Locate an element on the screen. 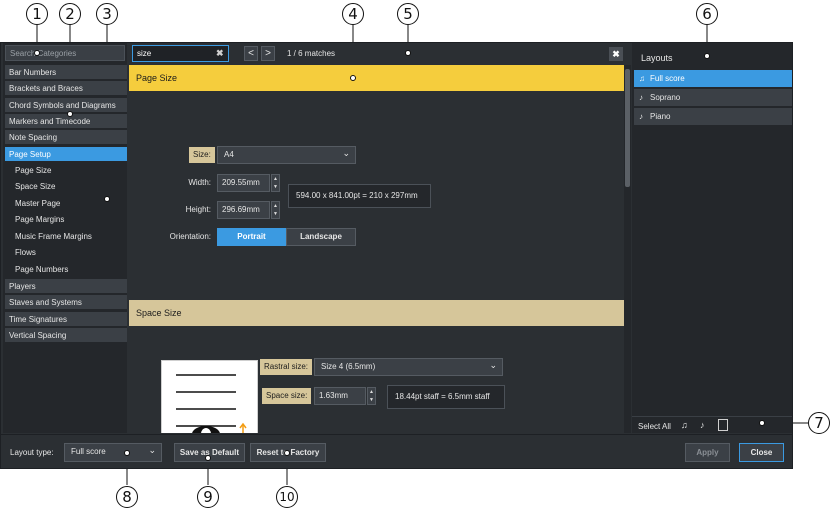 This screenshot has width=833, height=511. callout-2: 2 is located at coordinates (70, 14).